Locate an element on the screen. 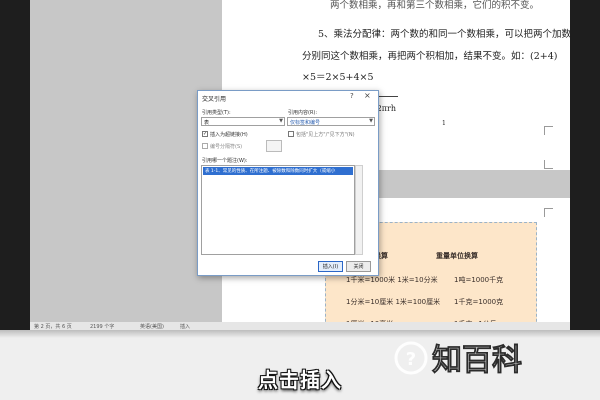 The image size is (600, 400). image-row-right: 1千克=1000克 is located at coordinates (479, 302).